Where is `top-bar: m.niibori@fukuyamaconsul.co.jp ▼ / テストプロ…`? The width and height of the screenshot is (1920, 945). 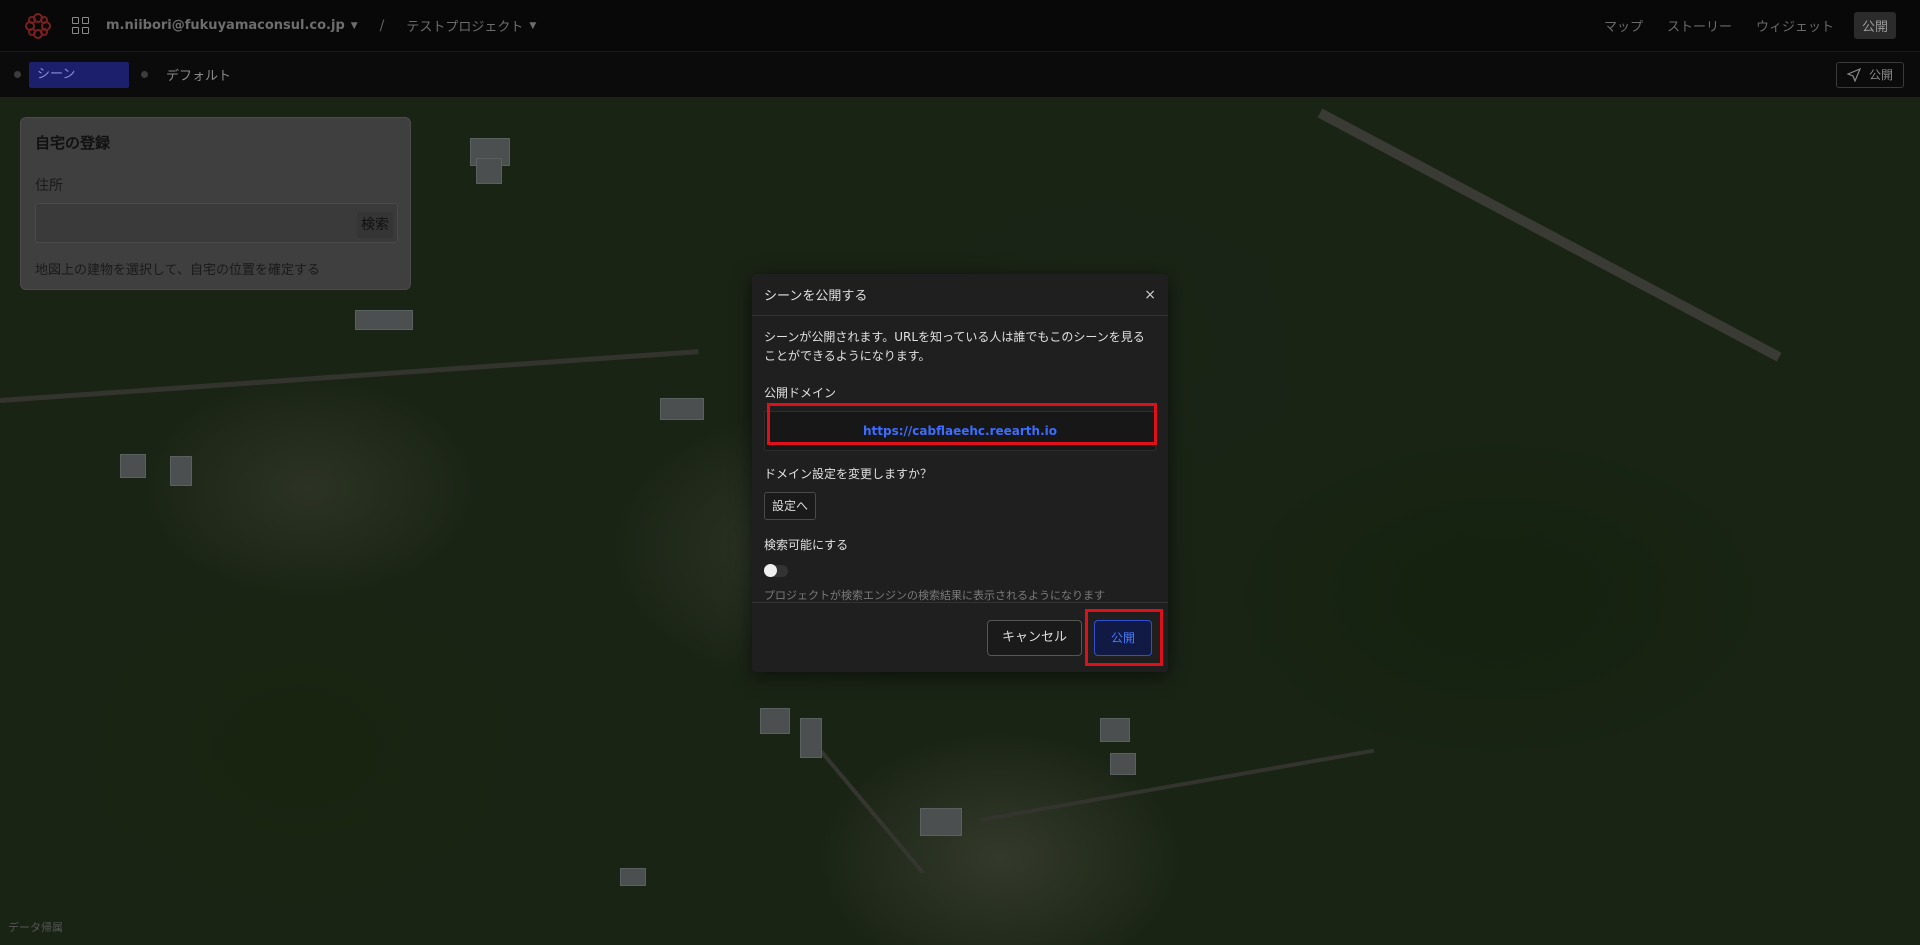 top-bar: m.niibori@fukuyamaconsul.co.jp ▼ / テストプロ… is located at coordinates (960, 26).